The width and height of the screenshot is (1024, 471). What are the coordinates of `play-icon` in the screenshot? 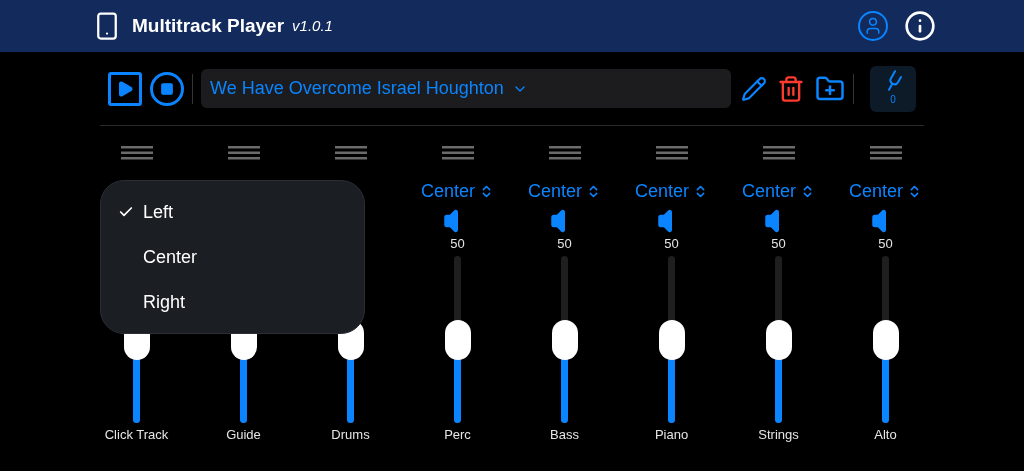 It's located at (125, 88).